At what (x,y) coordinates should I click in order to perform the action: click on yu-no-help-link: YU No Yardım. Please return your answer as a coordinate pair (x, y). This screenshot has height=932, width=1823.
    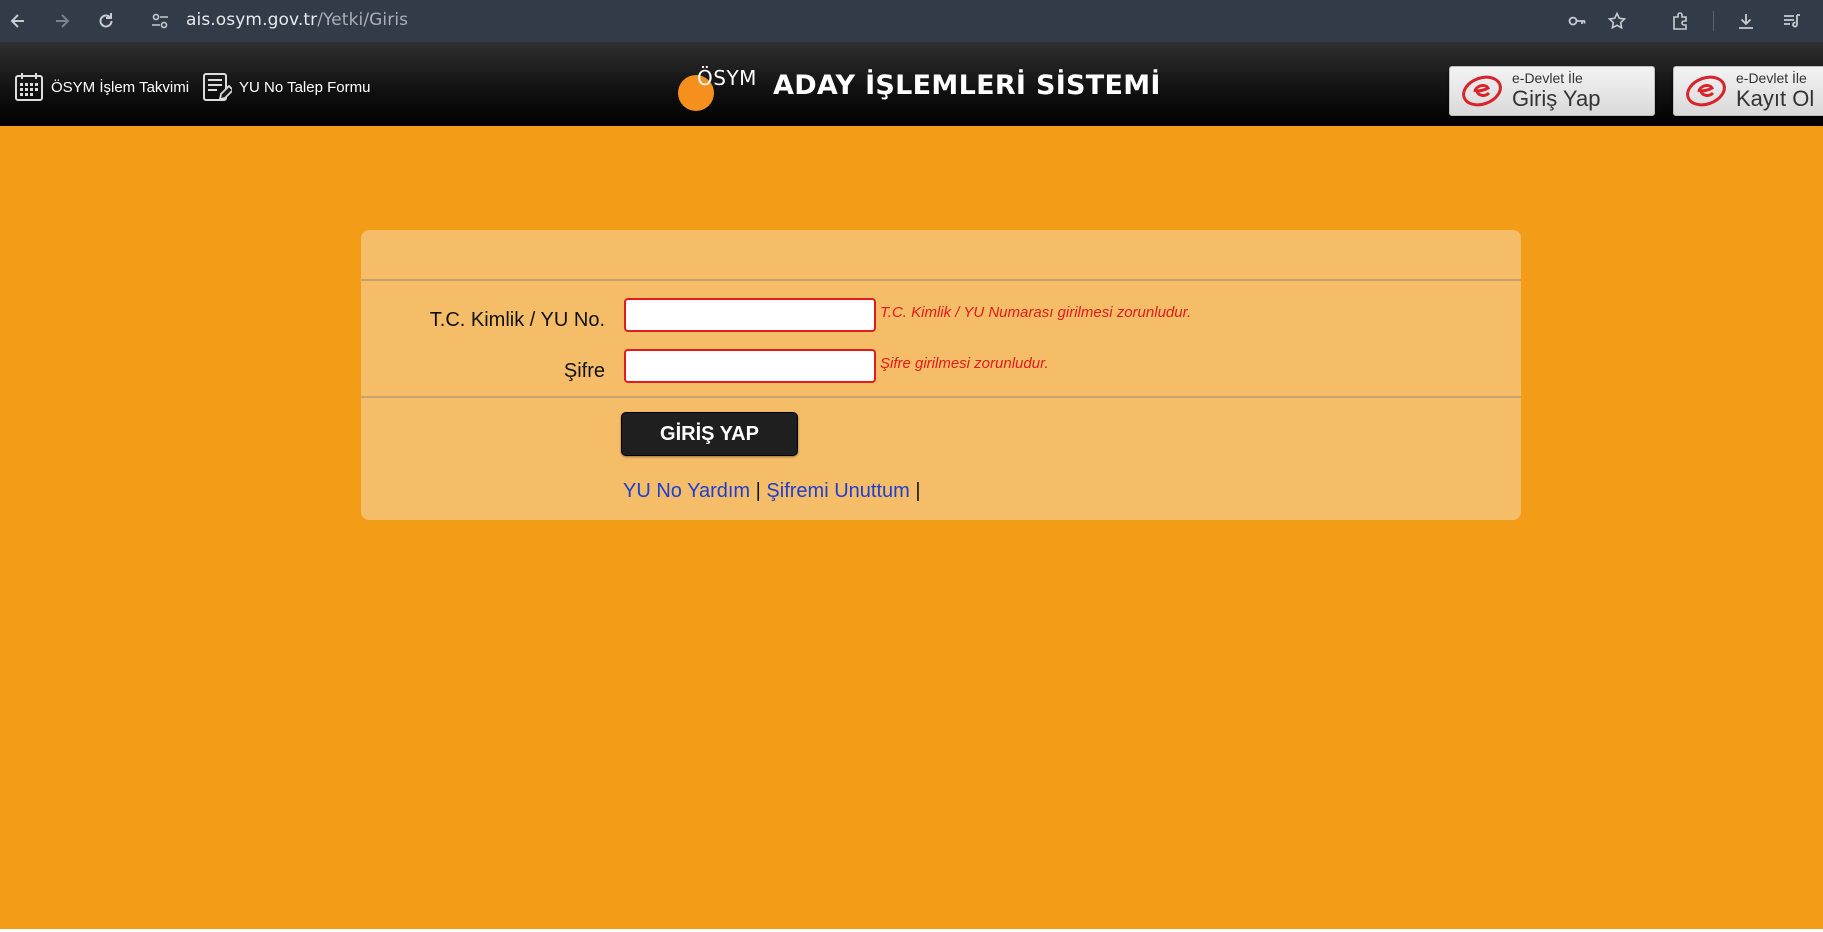
    Looking at the image, I should click on (686, 491).